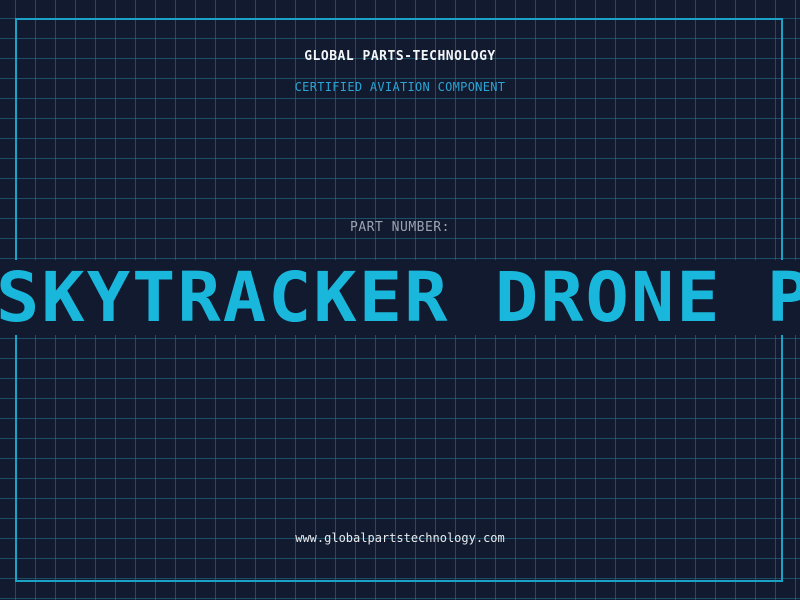 The width and height of the screenshot is (800, 600). Describe the element at coordinates (400, 227) in the screenshot. I see `part-number-label: PART NUMBER:` at that location.